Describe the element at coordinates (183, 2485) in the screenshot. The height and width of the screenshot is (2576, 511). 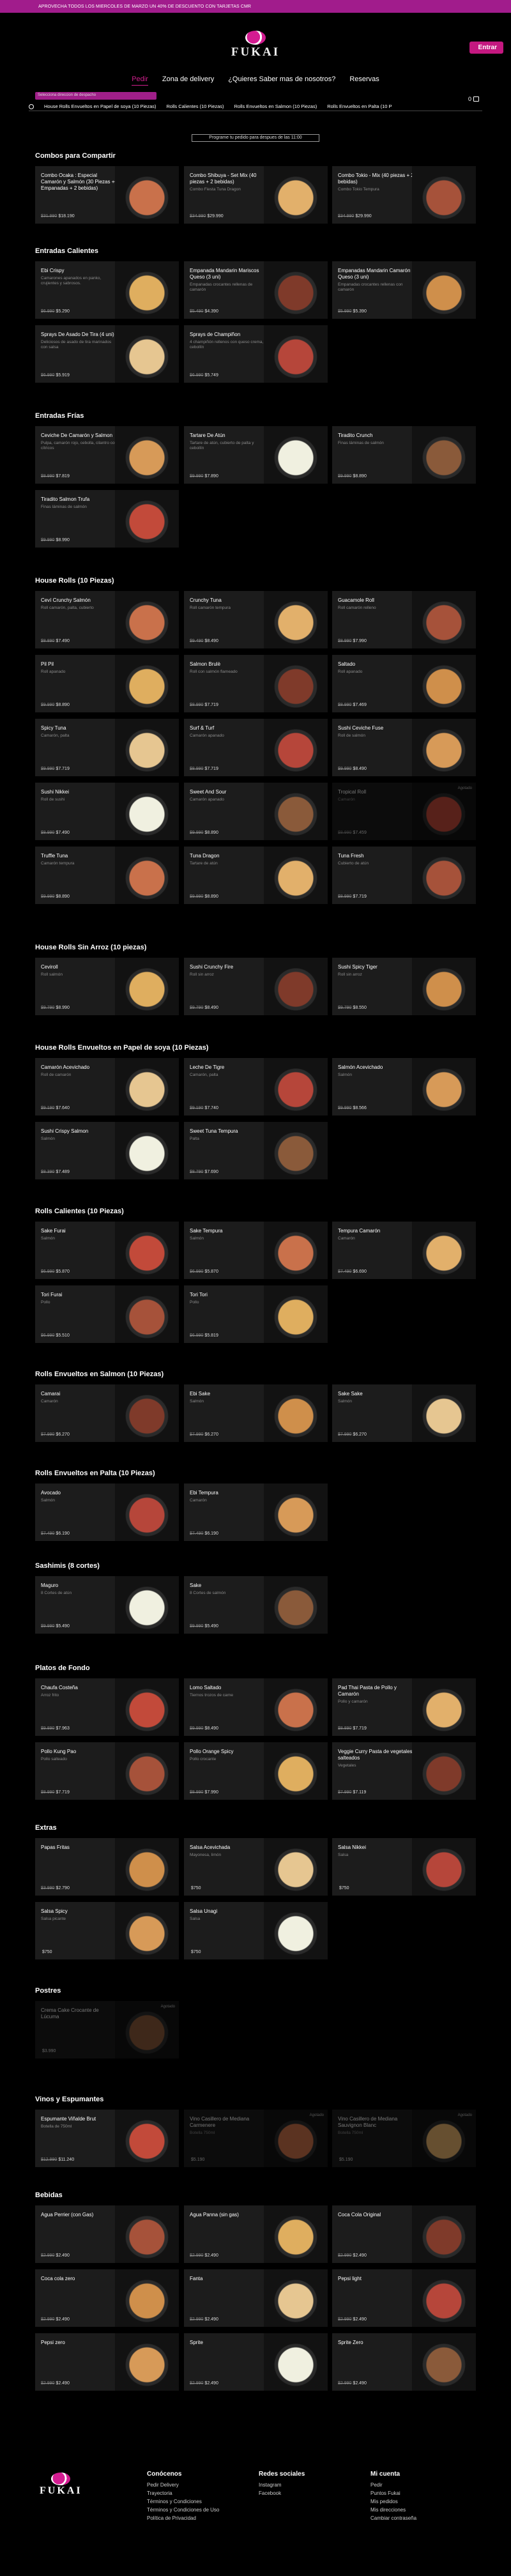
I see `footer-link: Pedir Delivery` at that location.